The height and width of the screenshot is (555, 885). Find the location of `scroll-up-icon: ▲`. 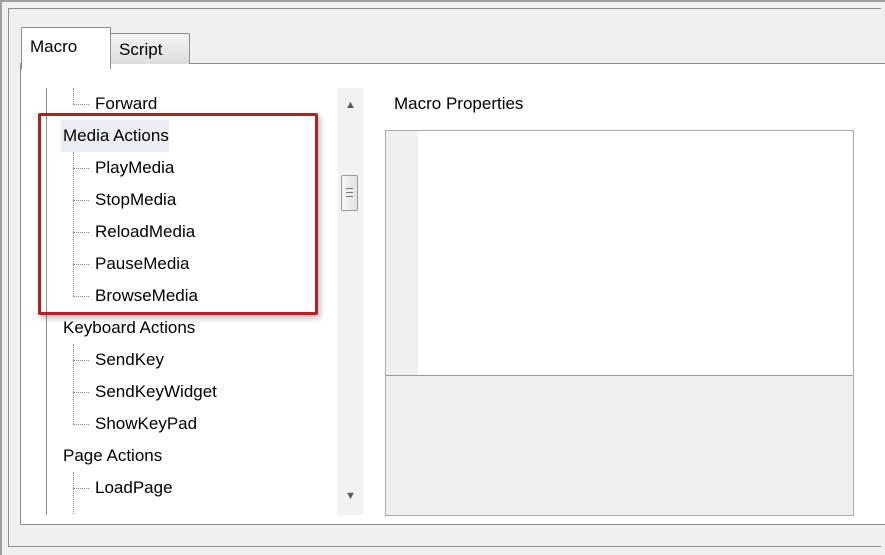

scroll-up-icon: ▲ is located at coordinates (350, 105).